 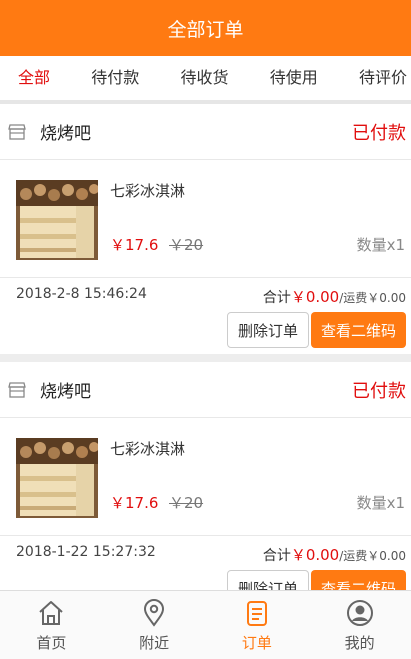 I want to click on location-pin-icon, so click(x=154, y=612).